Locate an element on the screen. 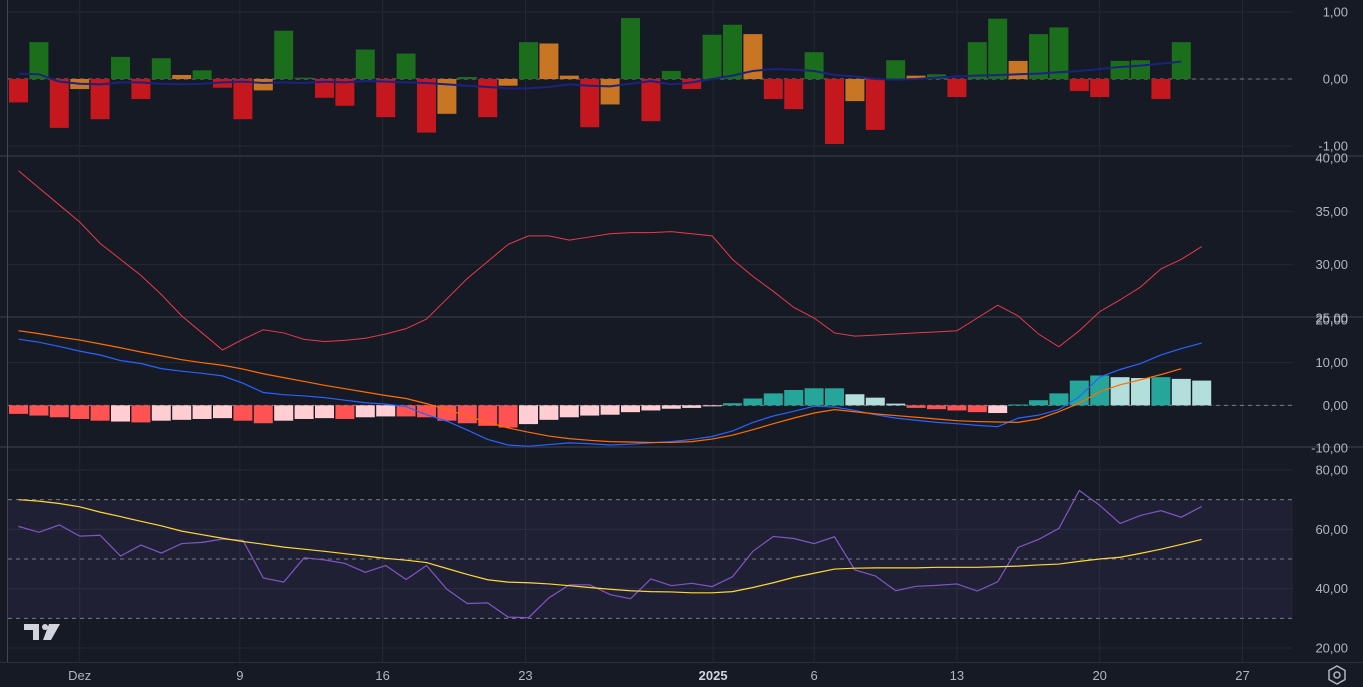 The width and height of the screenshot is (1363, 687). time-axis: Dez 9 16 23 2025 6 13 20 27 is located at coordinates (659, 675).